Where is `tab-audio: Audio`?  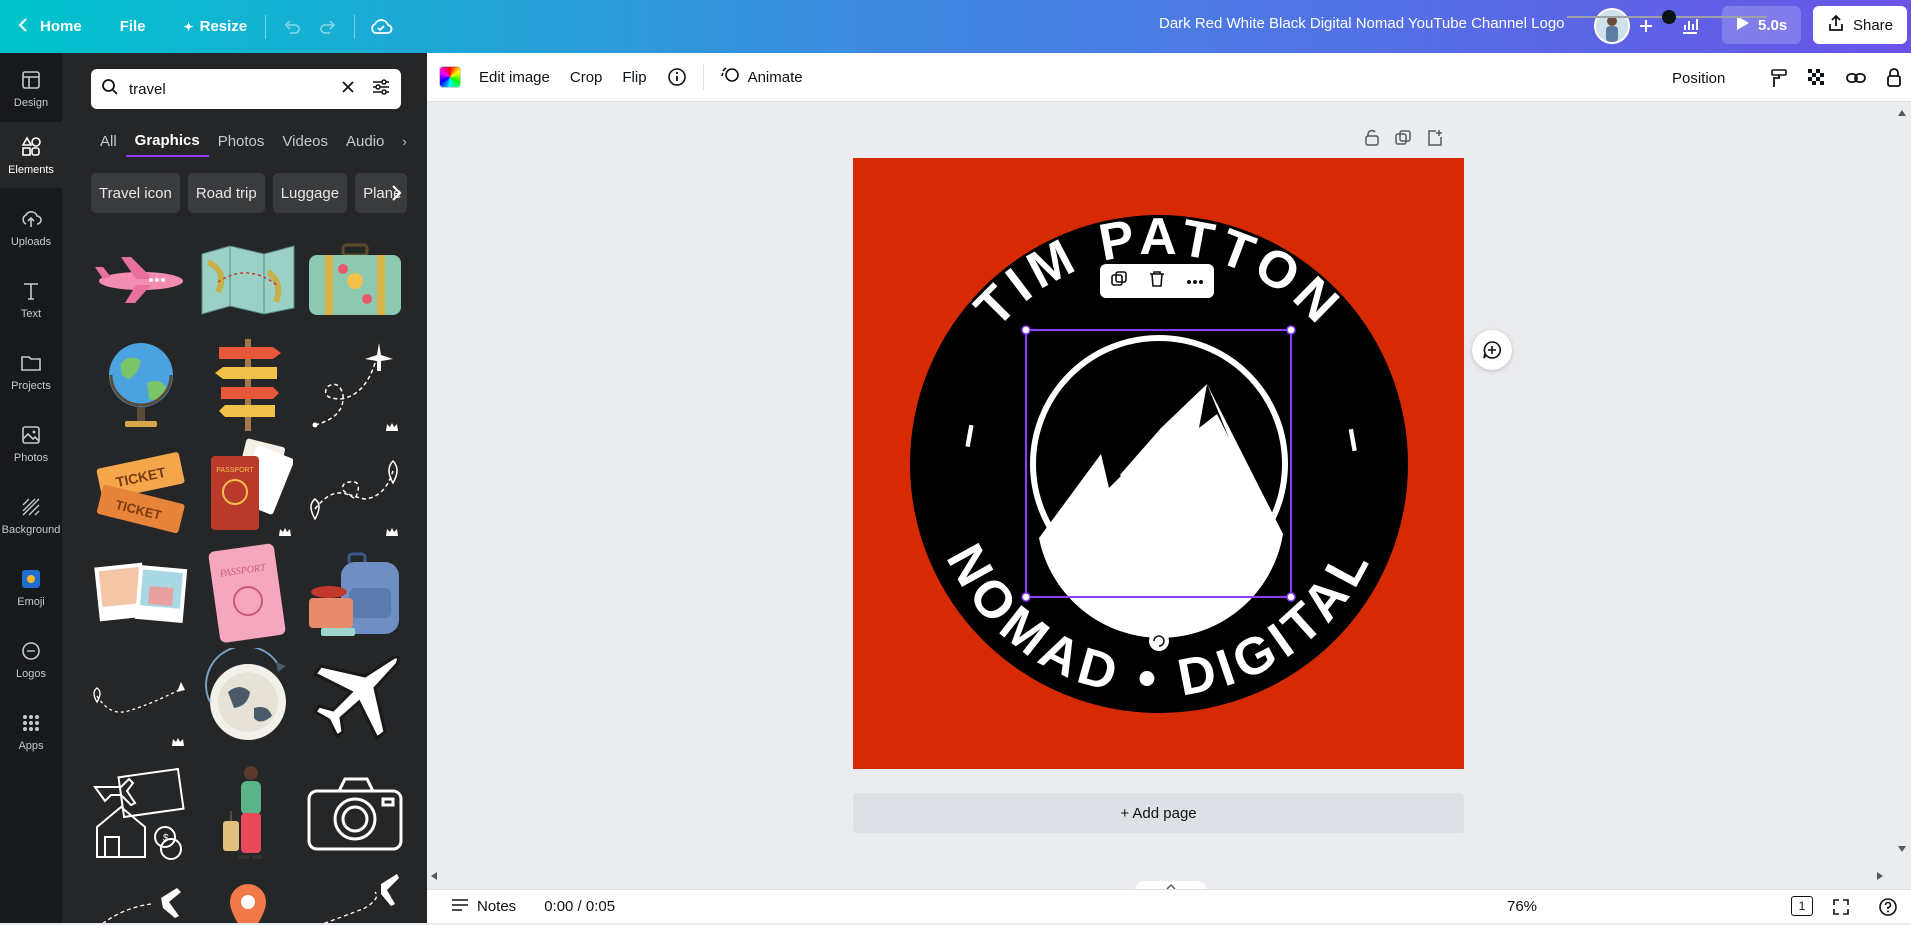 tab-audio: Audio is located at coordinates (365, 141).